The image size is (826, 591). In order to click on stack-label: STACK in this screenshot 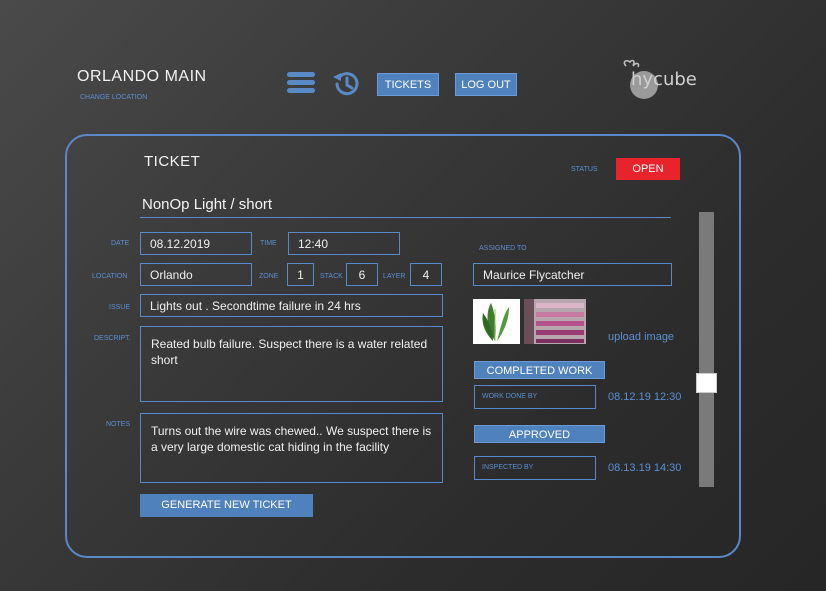, I will do `click(331, 276)`.